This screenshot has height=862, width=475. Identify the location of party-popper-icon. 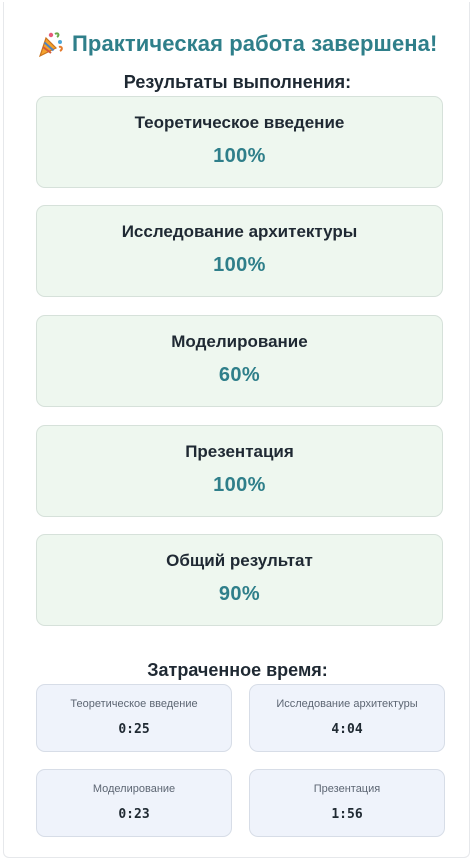
(50, 44).